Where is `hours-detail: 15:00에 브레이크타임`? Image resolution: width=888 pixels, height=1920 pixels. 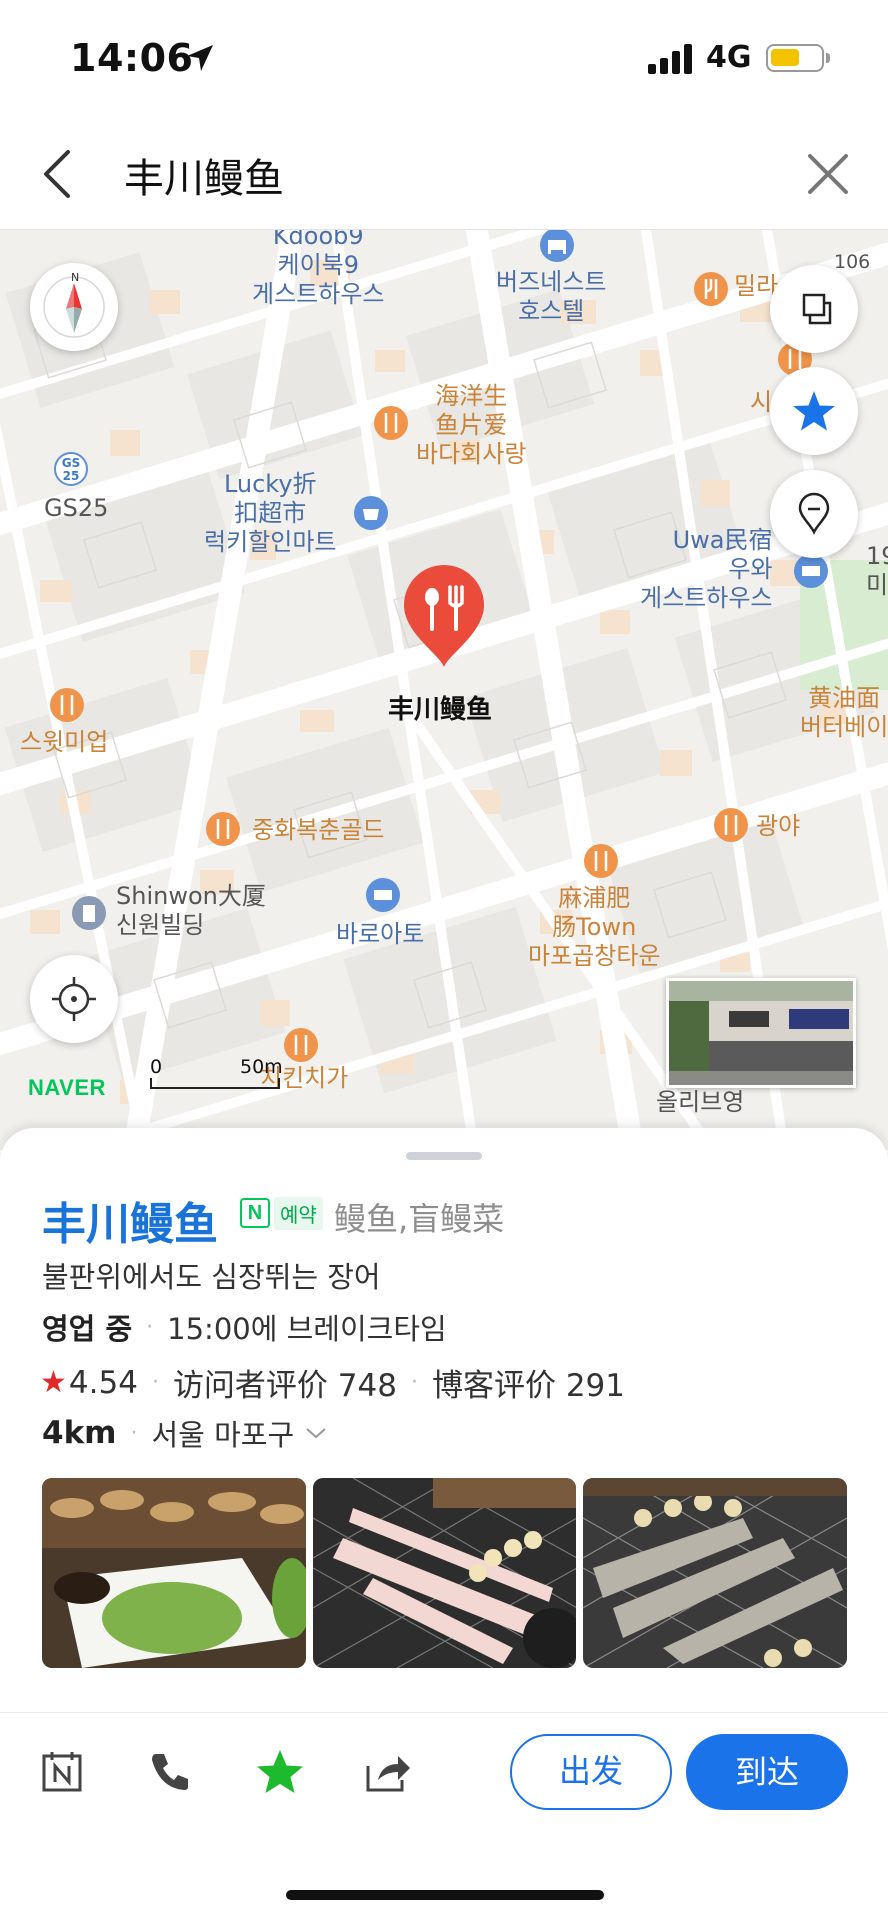 hours-detail: 15:00에 브레이크타임 is located at coordinates (307, 1329).